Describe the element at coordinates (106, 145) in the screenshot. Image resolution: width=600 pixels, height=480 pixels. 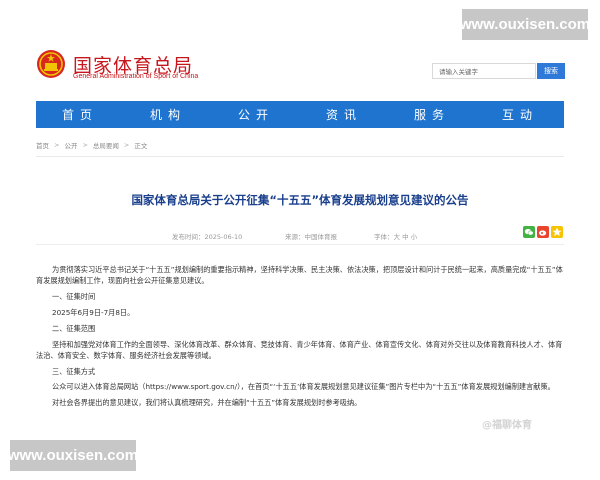
I see `breadcrumb-news: 总局要闻` at that location.